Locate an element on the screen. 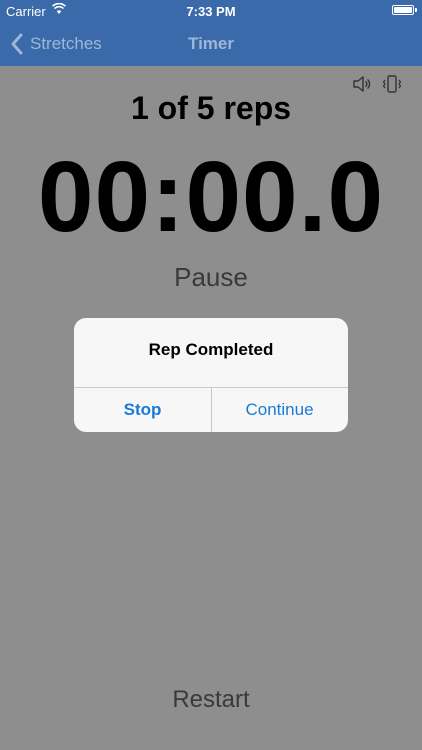 The height and width of the screenshot is (750, 422). status-time: 7:33 PM is located at coordinates (211, 11).